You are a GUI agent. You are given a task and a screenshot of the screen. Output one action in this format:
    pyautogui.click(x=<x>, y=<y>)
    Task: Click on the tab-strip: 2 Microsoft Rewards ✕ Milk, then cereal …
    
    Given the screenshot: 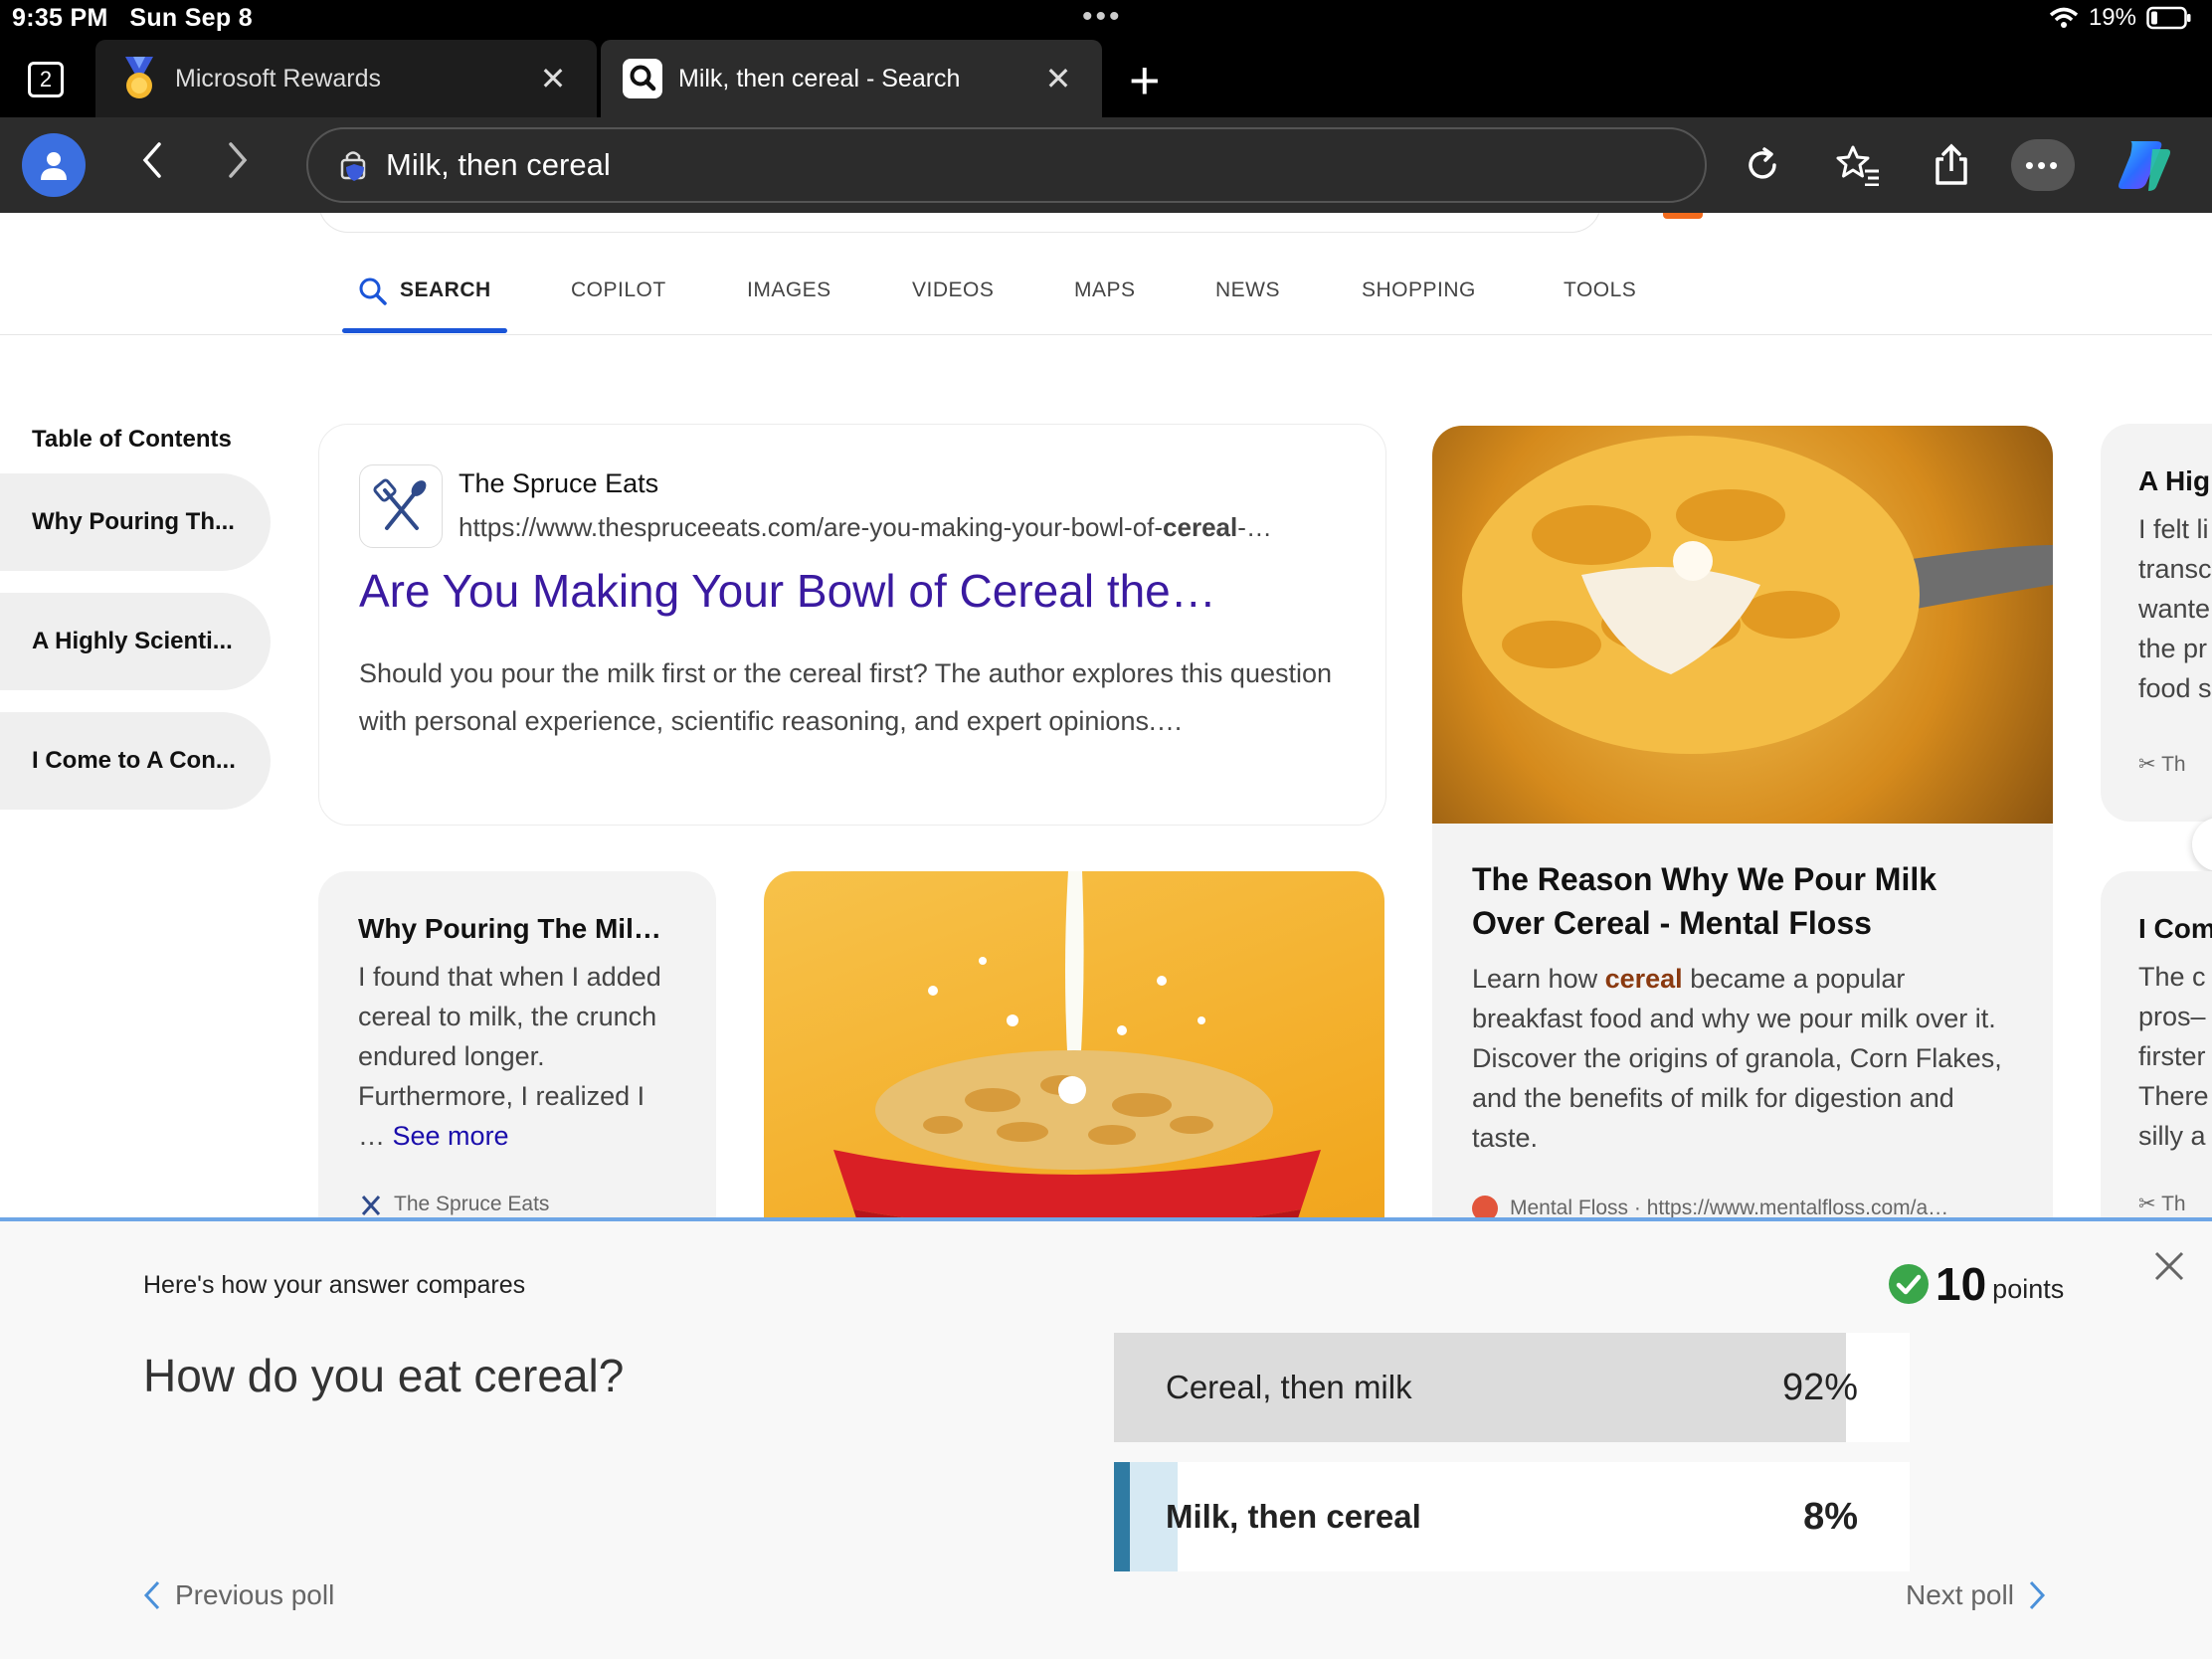 What is the action you would take?
    pyautogui.click(x=1106, y=78)
    